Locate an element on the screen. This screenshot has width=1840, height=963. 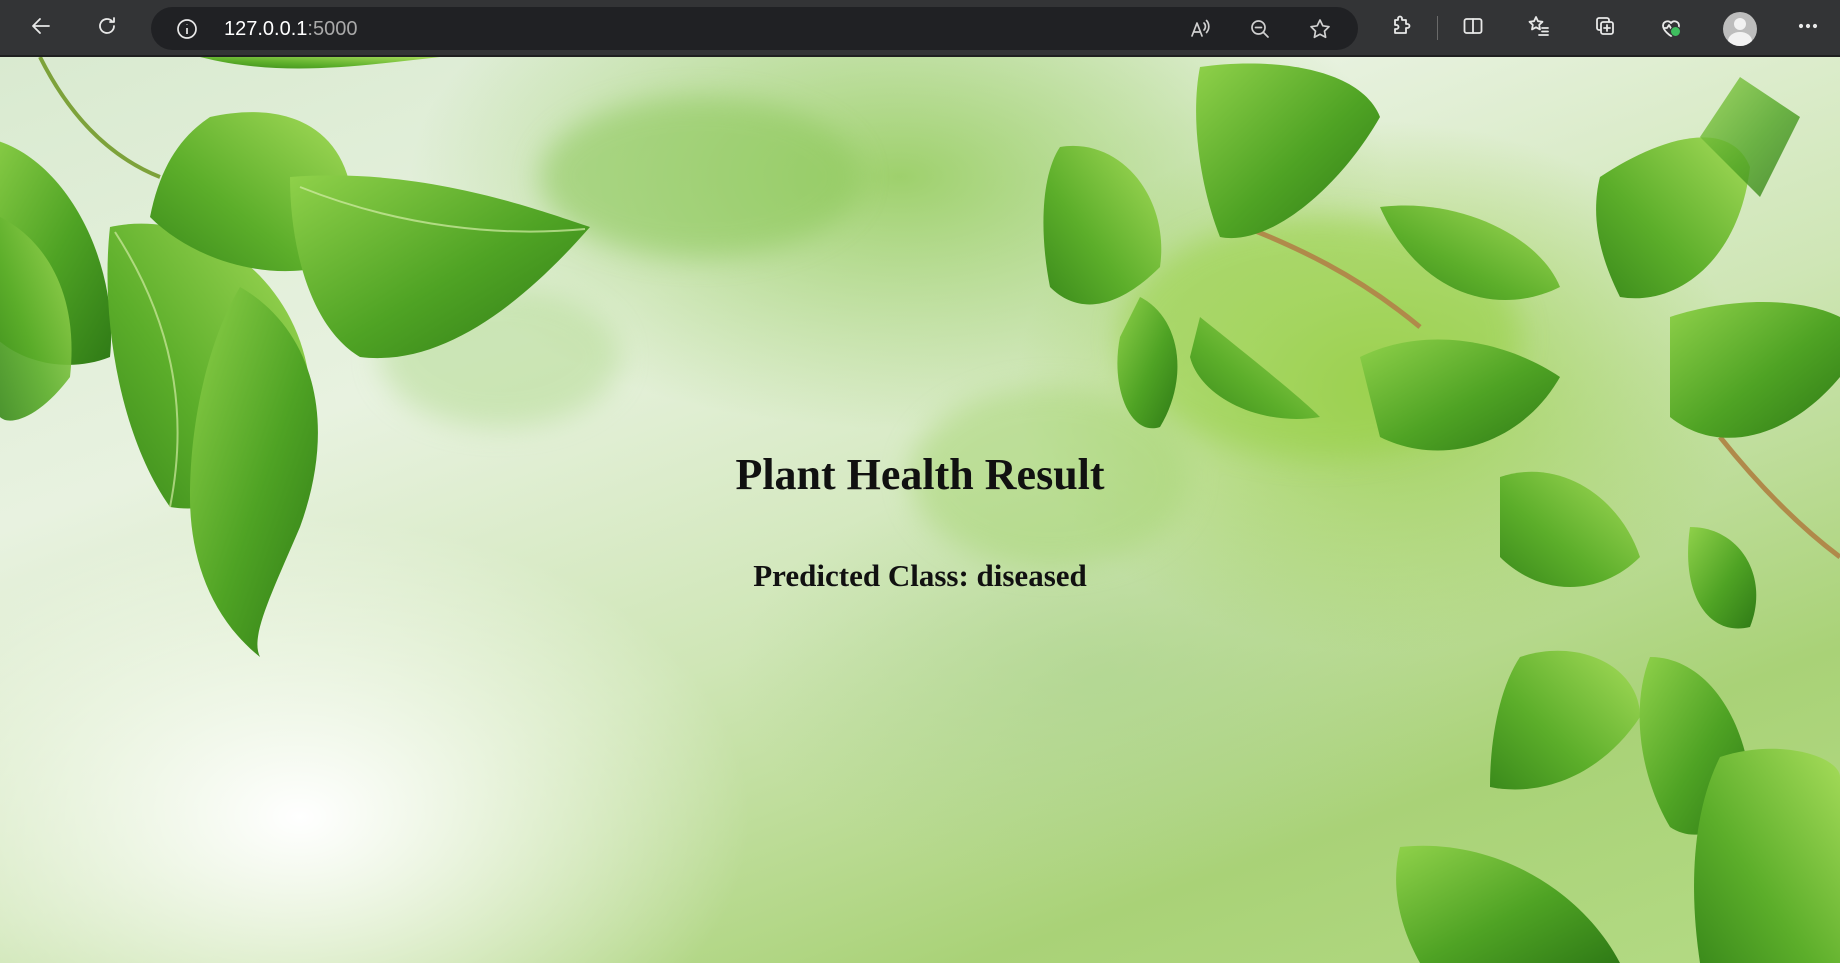
split-screen-button is located at coordinates (1473, 28).